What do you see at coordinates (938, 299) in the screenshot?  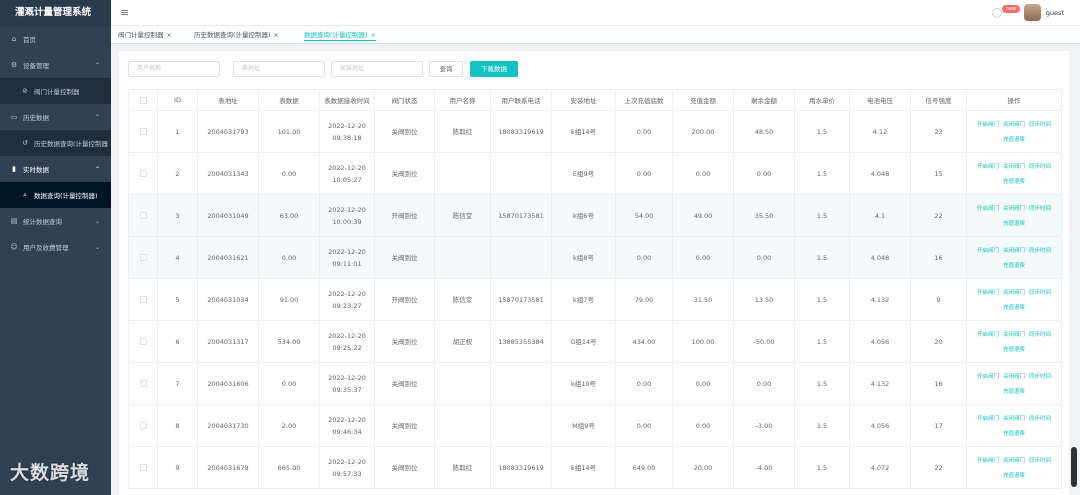 I see `cell-signal: 9` at bounding box center [938, 299].